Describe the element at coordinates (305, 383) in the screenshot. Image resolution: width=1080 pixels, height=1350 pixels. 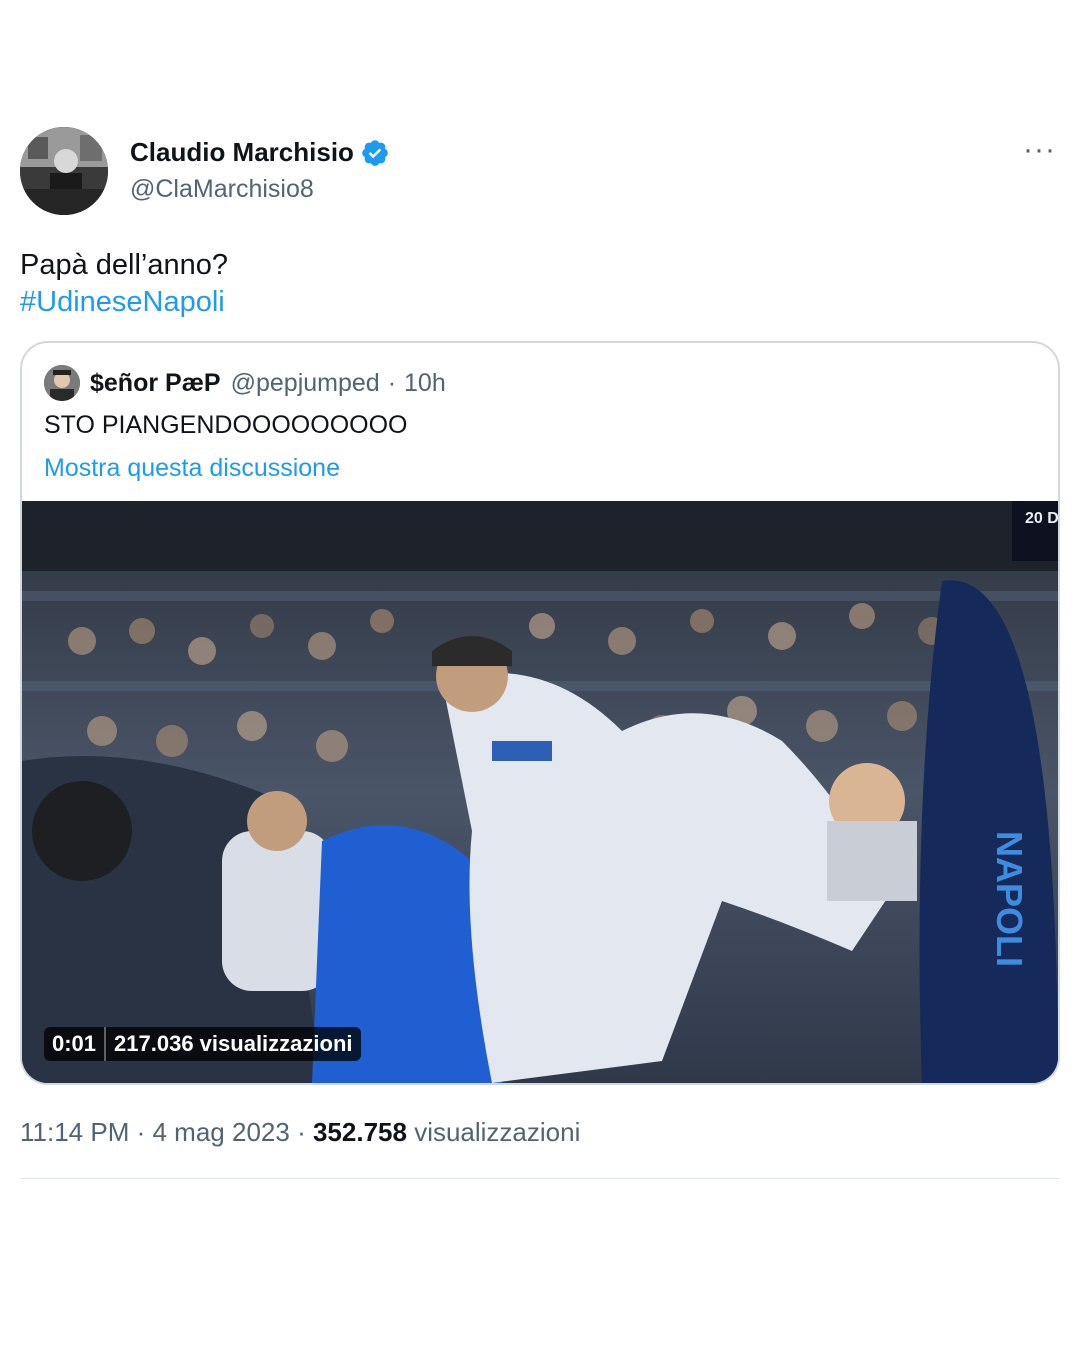
I see `quoted-author-handle: @pepjumped` at that location.